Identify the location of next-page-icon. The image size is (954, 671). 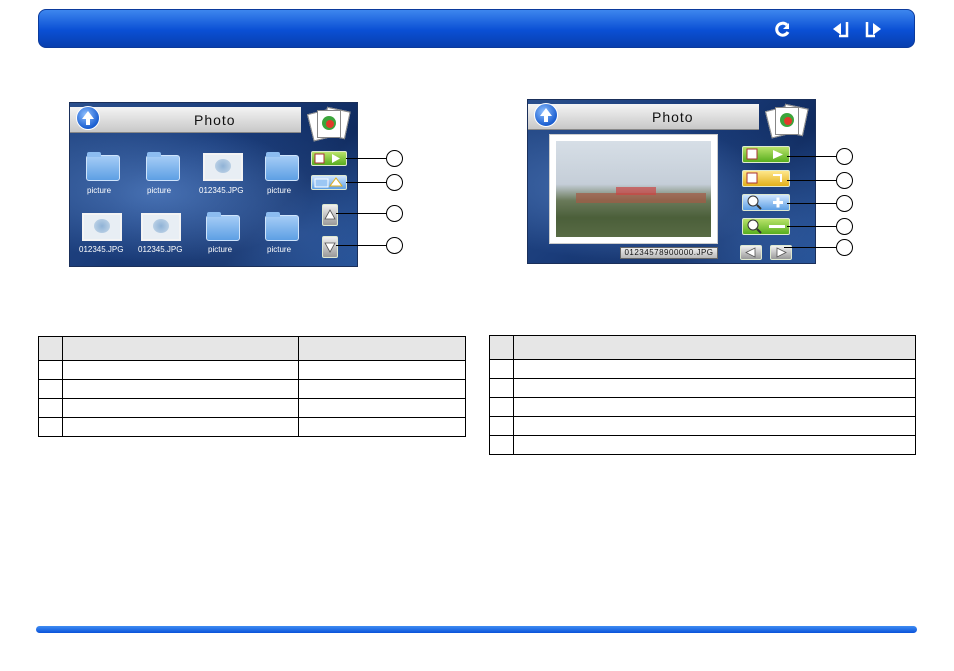
(873, 30).